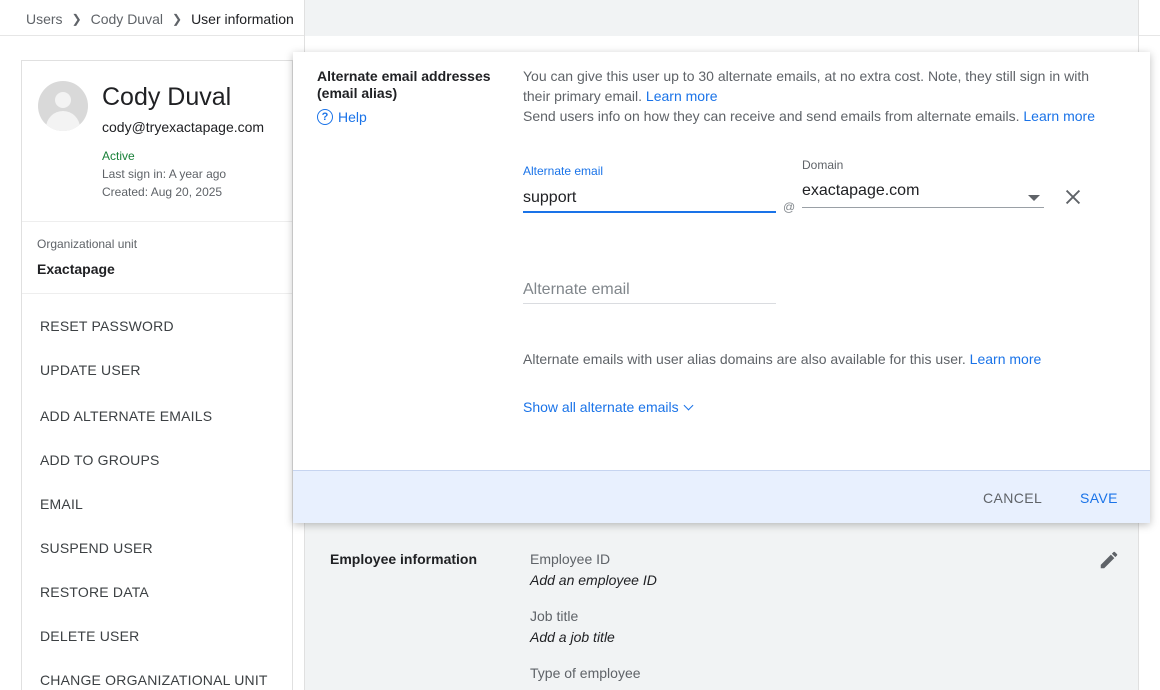 The height and width of the screenshot is (690, 1160). Describe the element at coordinates (404, 559) in the screenshot. I see `employee-info-title: Employee information` at that location.